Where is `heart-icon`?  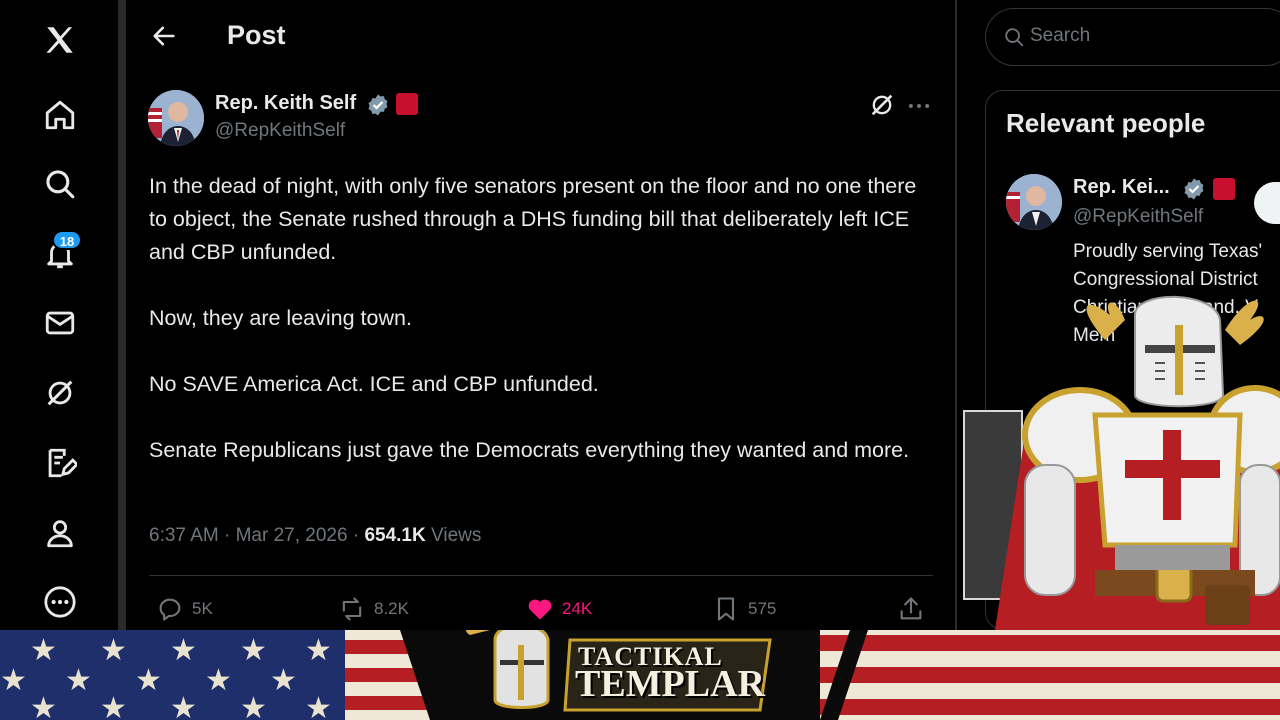 heart-icon is located at coordinates (540, 609).